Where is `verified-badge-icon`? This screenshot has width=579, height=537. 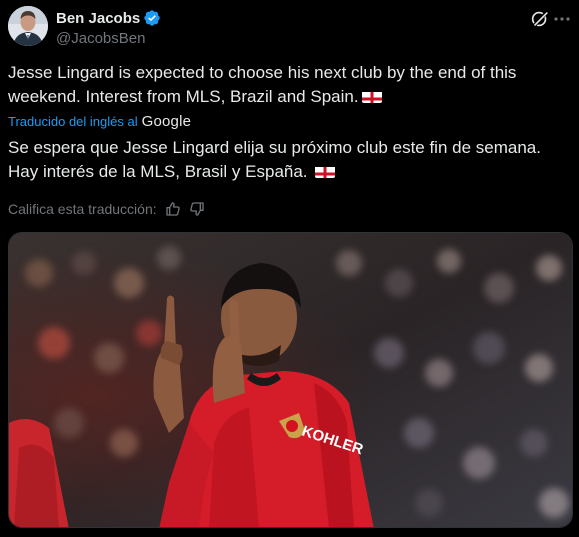 verified-badge-icon is located at coordinates (152, 18).